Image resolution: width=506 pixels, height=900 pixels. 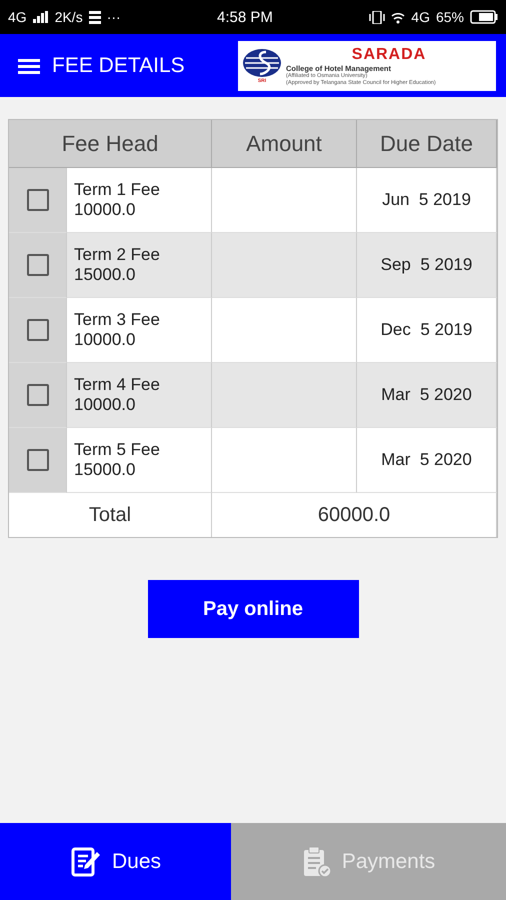 I want to click on fee-cell: Term 5 Fee 15000.0, so click(x=139, y=460).